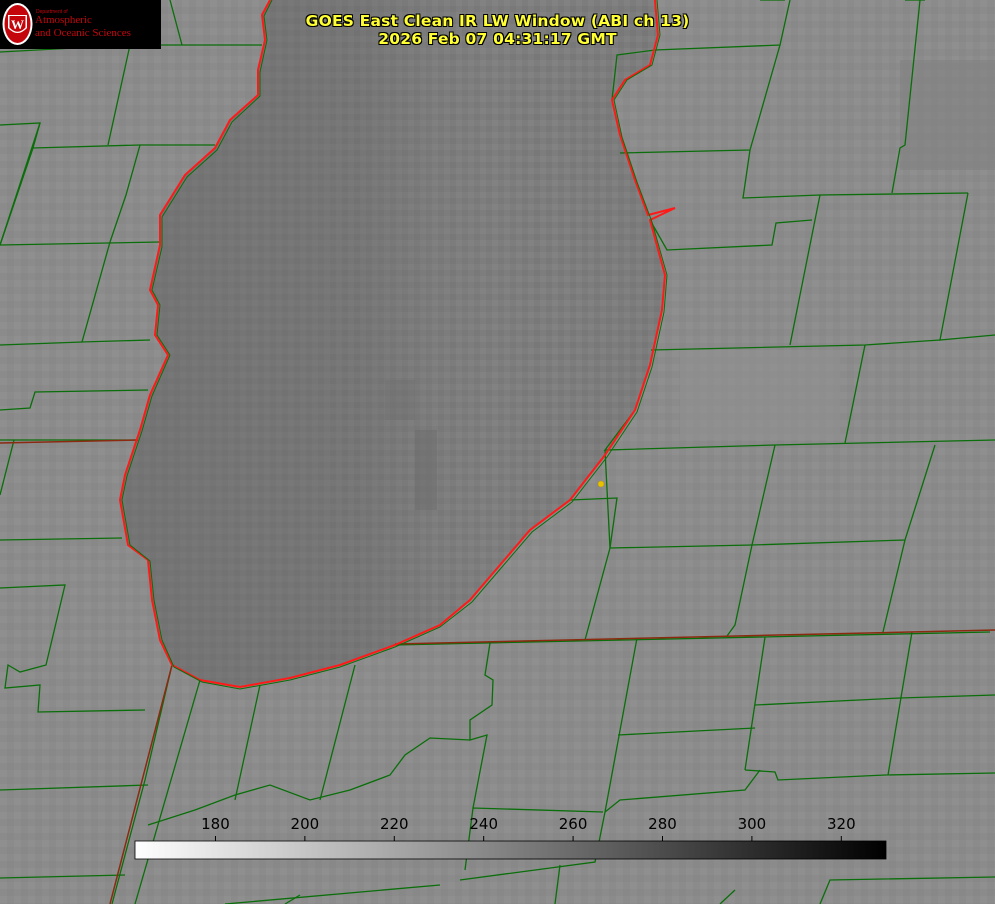 The height and width of the screenshot is (904, 995). I want to click on image-title: GOES East Clean IR LW Window (ABI ch 13), so click(497, 21).